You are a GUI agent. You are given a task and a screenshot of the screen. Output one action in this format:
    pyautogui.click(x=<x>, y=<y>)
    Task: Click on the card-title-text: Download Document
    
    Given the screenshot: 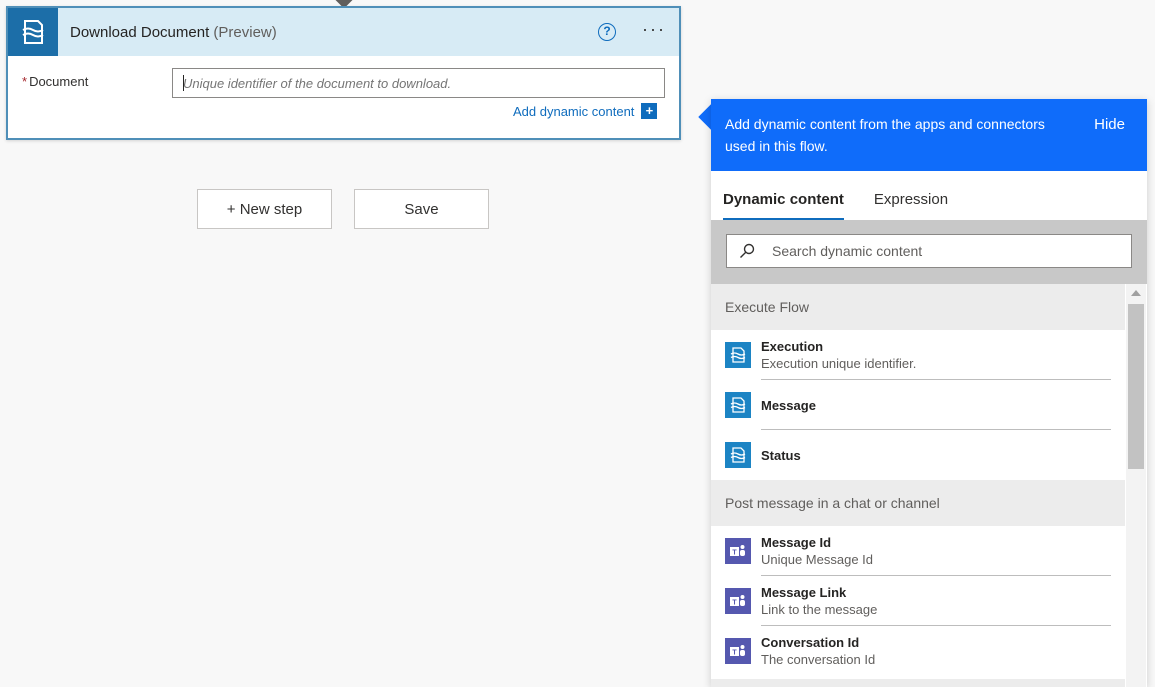 What is the action you would take?
    pyautogui.click(x=140, y=32)
    